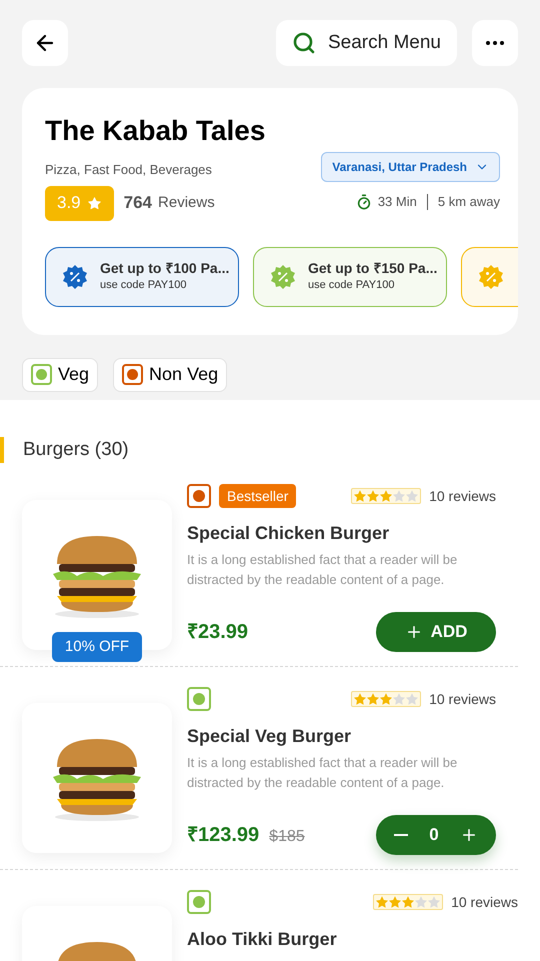 The image size is (540, 961). What do you see at coordinates (97, 647) in the screenshot?
I see `discount-badge: 10% OFF` at bounding box center [97, 647].